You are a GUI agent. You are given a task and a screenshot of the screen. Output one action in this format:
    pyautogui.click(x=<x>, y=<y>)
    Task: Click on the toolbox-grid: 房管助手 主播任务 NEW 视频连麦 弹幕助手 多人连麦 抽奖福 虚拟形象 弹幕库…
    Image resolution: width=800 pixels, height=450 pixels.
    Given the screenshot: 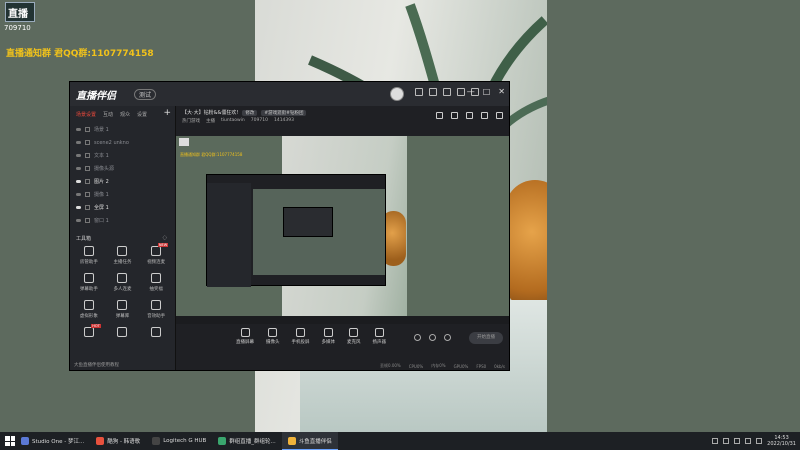 What is the action you would take?
    pyautogui.click(x=122, y=291)
    